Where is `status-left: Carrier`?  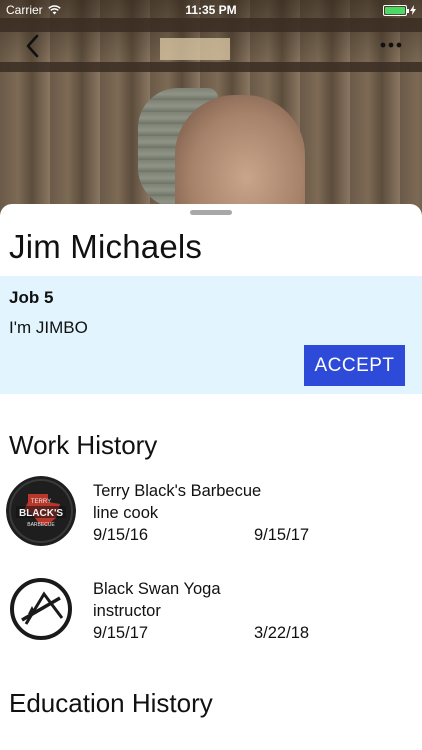
status-left: Carrier is located at coordinates (33, 10).